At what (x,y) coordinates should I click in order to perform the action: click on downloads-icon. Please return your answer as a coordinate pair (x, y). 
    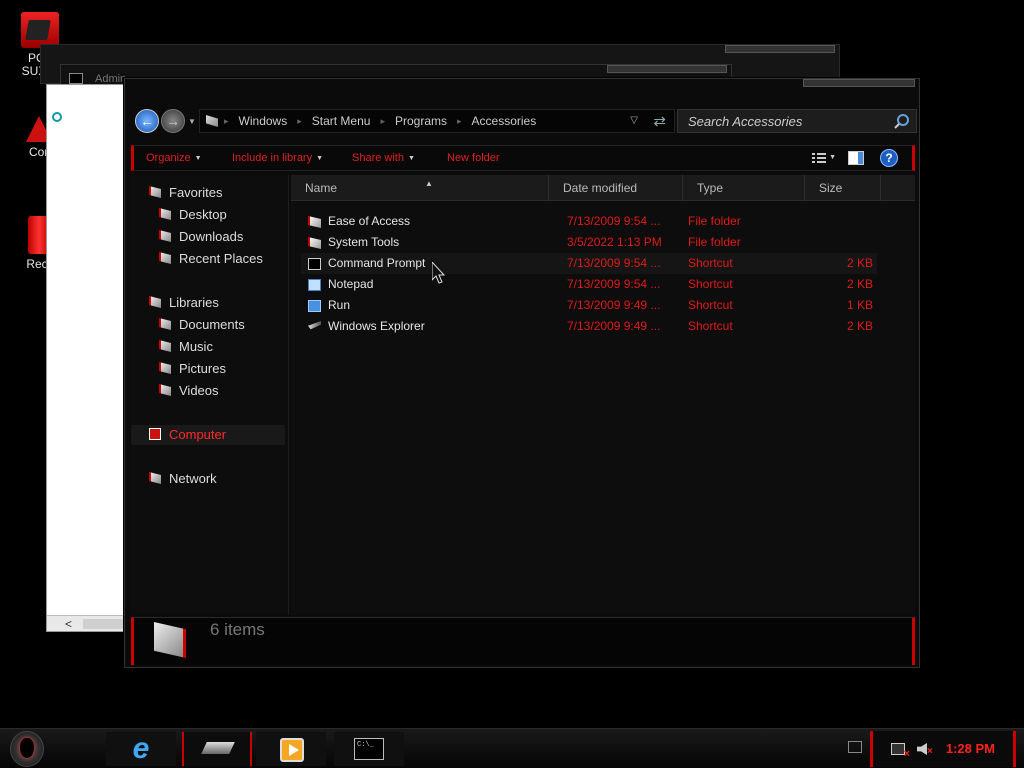
    Looking at the image, I should click on (165, 236).